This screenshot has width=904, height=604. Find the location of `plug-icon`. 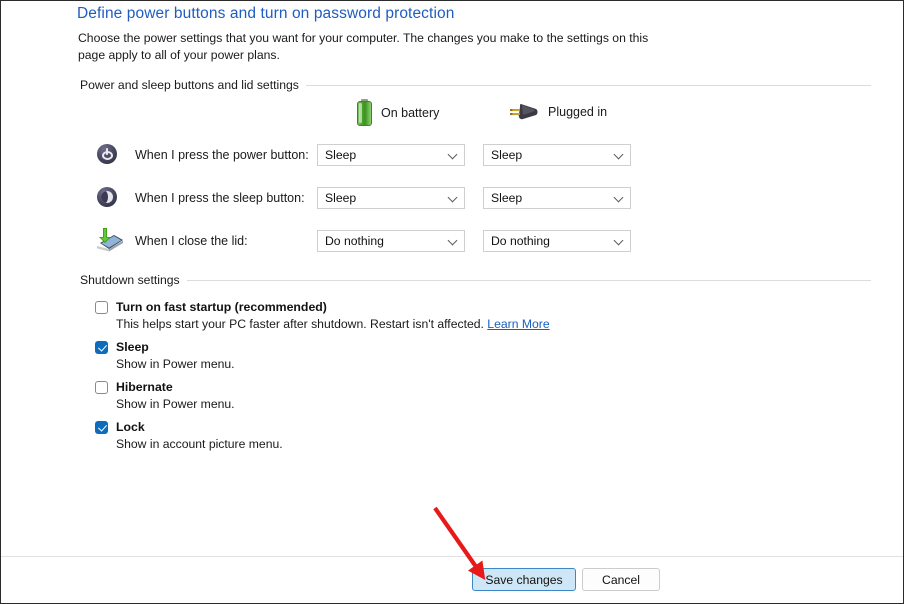

plug-icon is located at coordinates (524, 112).